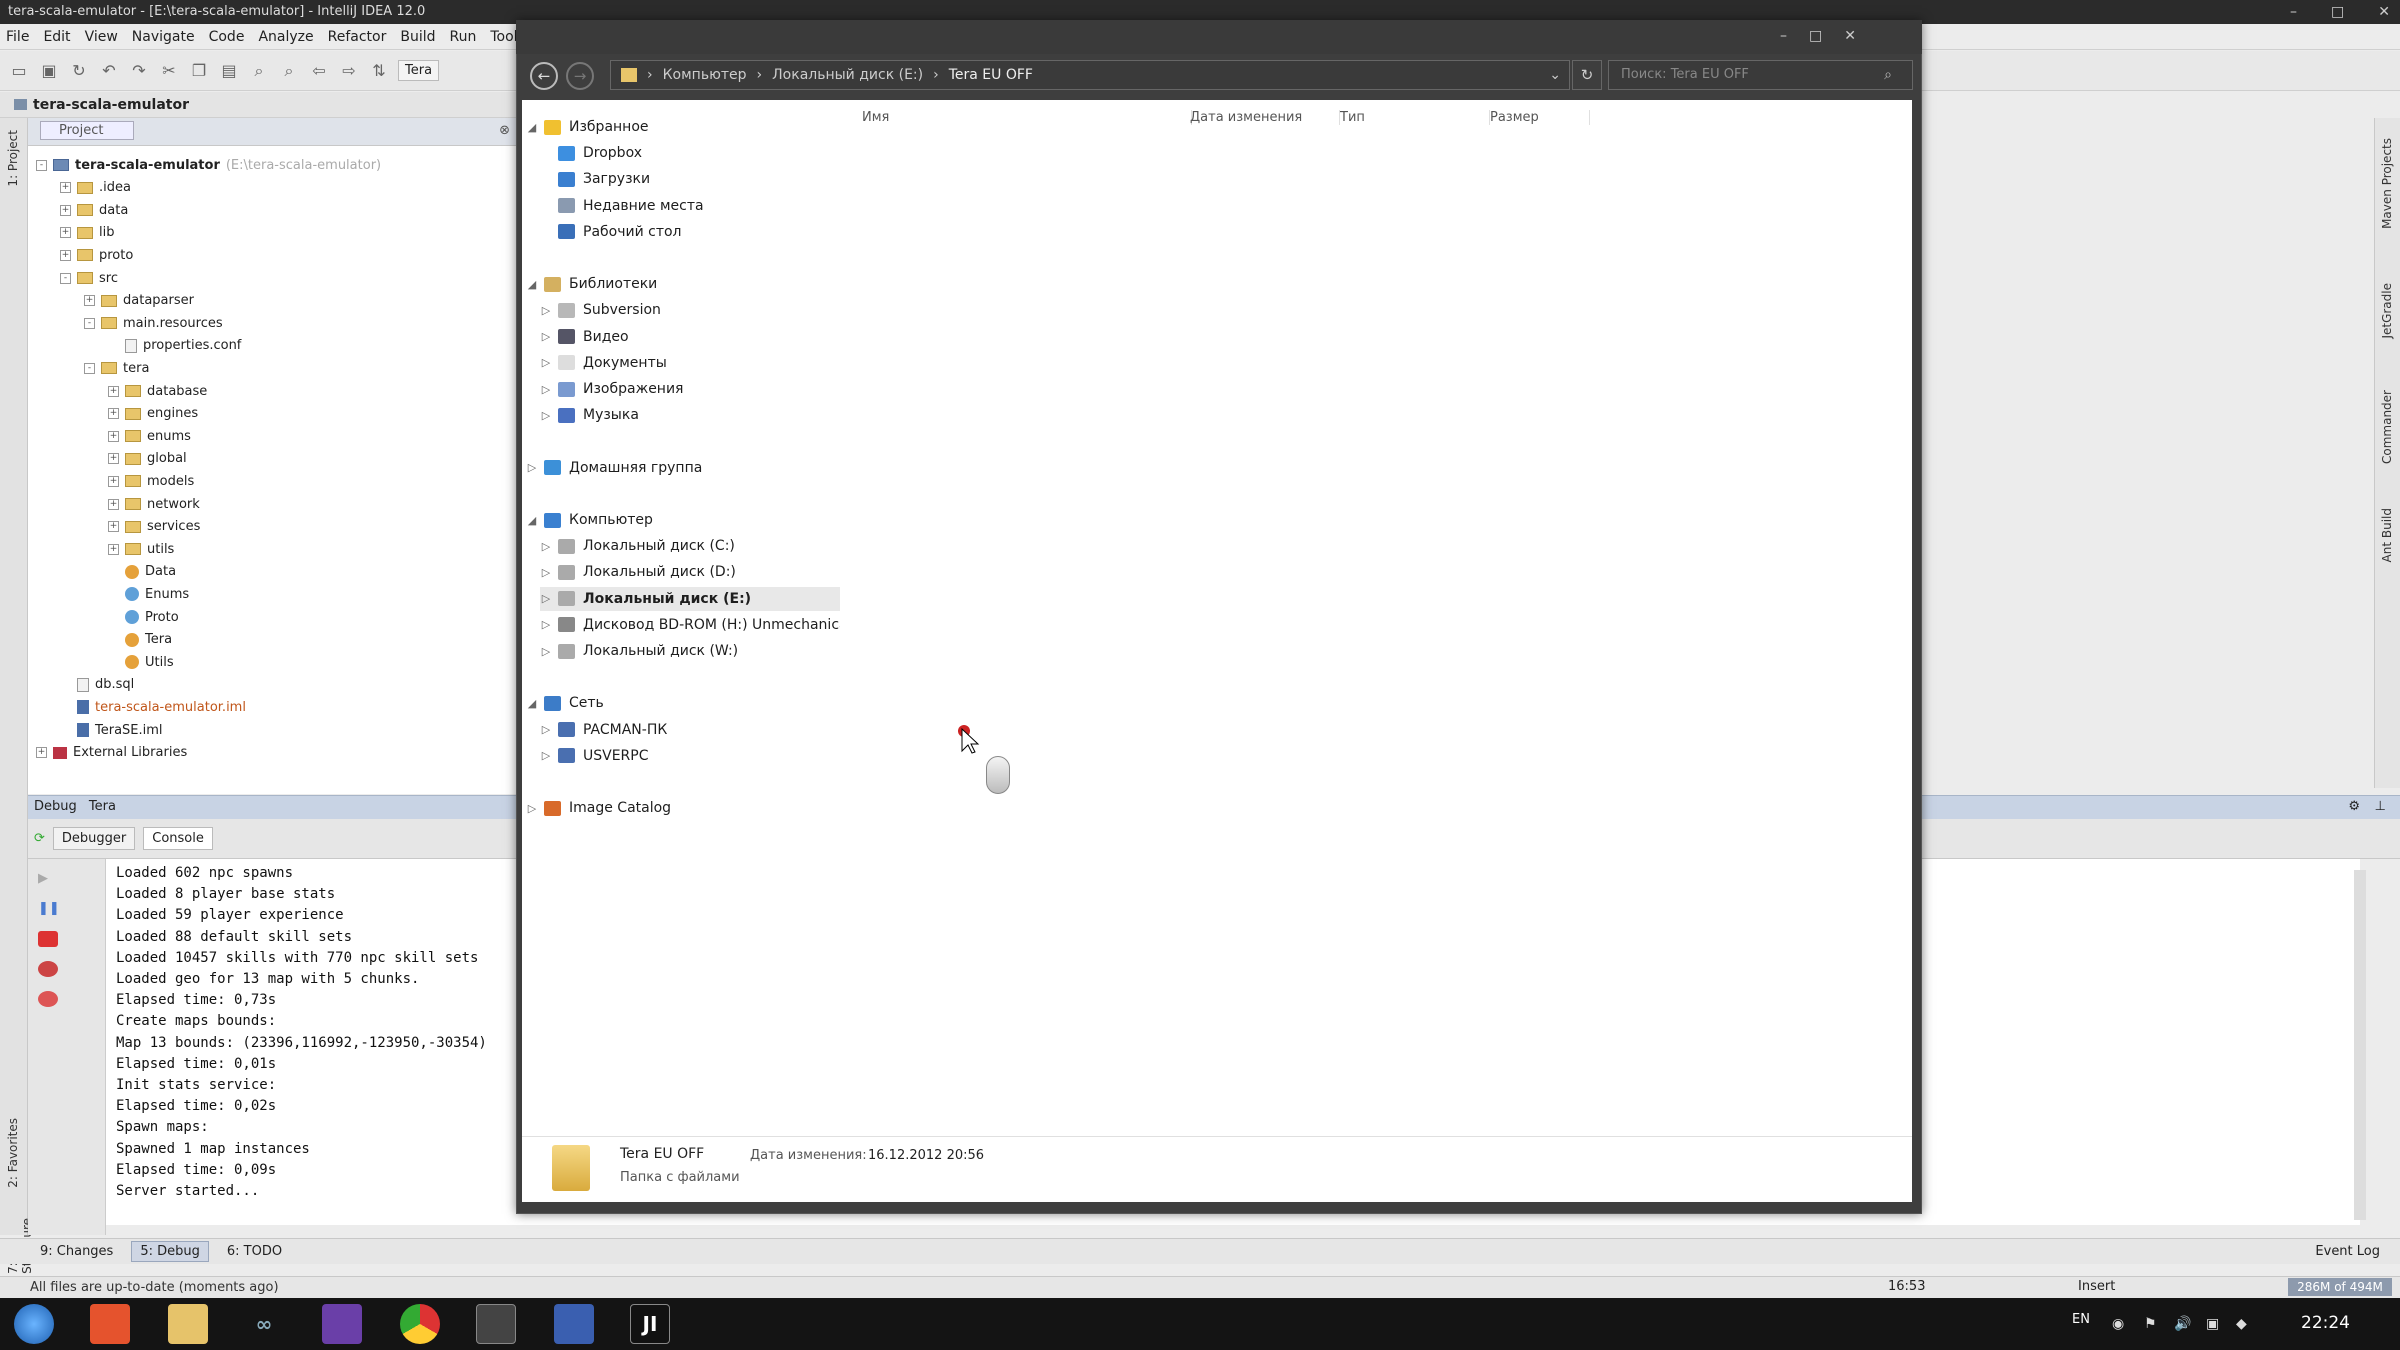 This screenshot has width=2400, height=1350. What do you see at coordinates (87, 233) in the screenshot?
I see `tree-item: + lib` at bounding box center [87, 233].